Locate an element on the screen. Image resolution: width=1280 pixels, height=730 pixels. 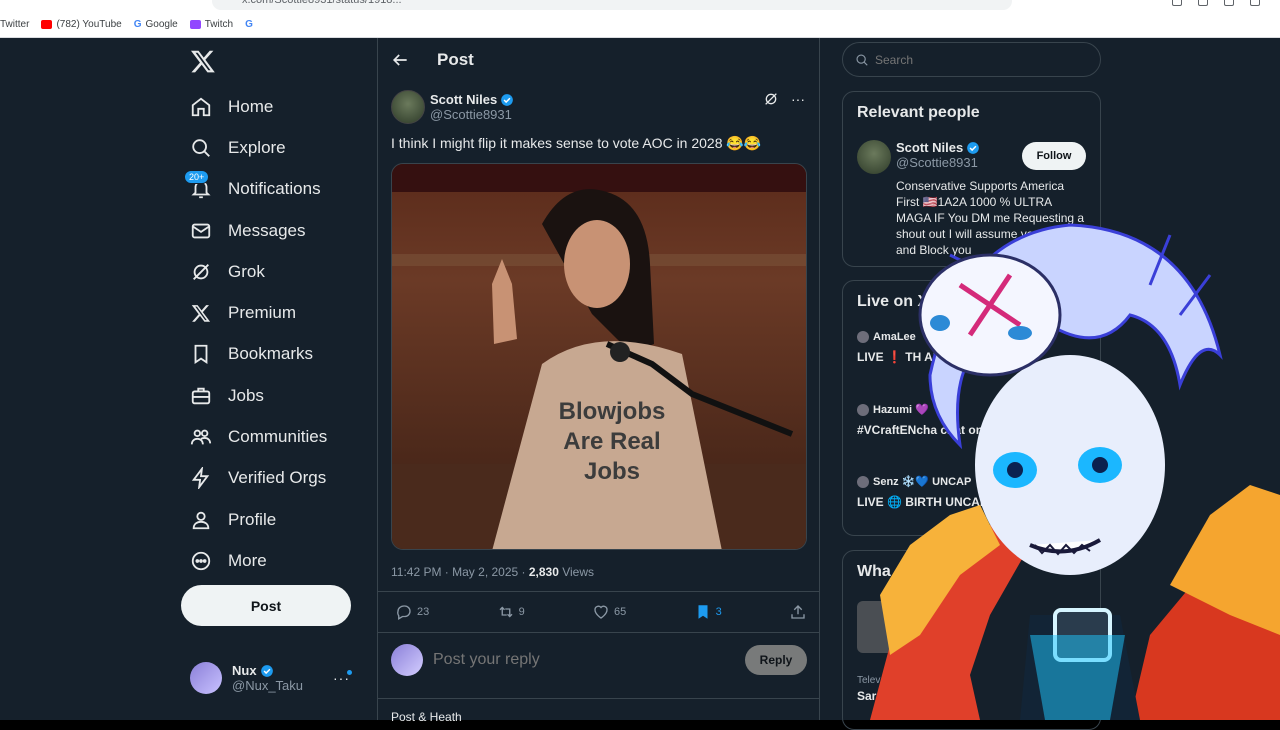
nav-communities: Communities is located at coordinates (258, 436).